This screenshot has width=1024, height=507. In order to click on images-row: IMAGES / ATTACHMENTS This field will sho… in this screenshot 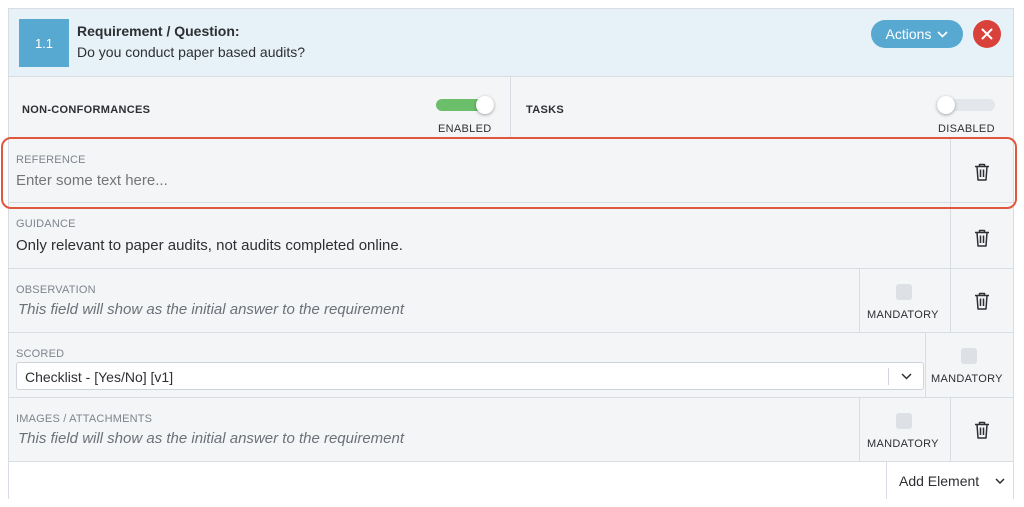, I will do `click(511, 430)`.